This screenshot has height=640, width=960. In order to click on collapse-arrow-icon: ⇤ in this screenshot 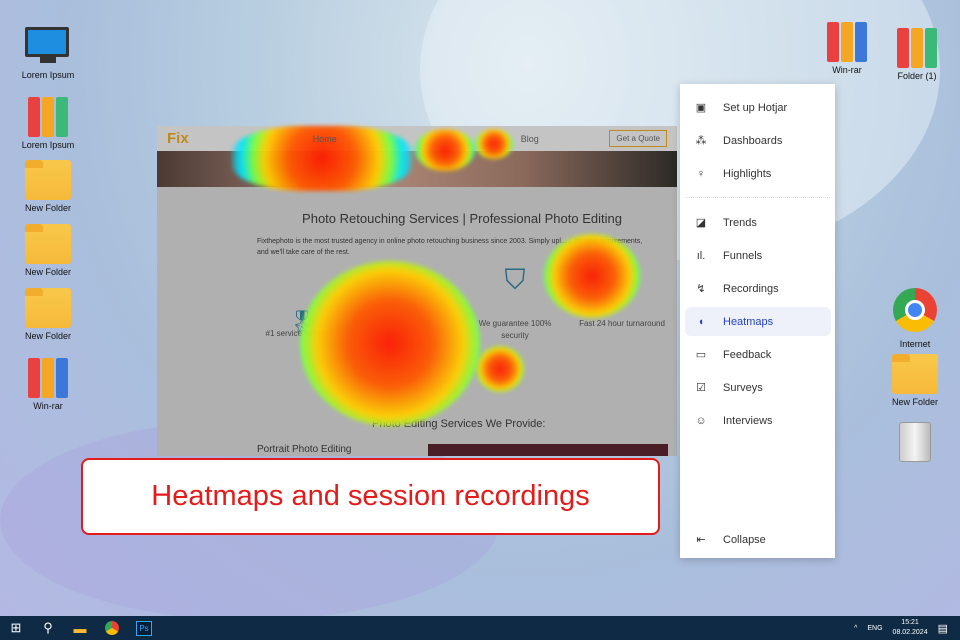, I will do `click(701, 540)`.